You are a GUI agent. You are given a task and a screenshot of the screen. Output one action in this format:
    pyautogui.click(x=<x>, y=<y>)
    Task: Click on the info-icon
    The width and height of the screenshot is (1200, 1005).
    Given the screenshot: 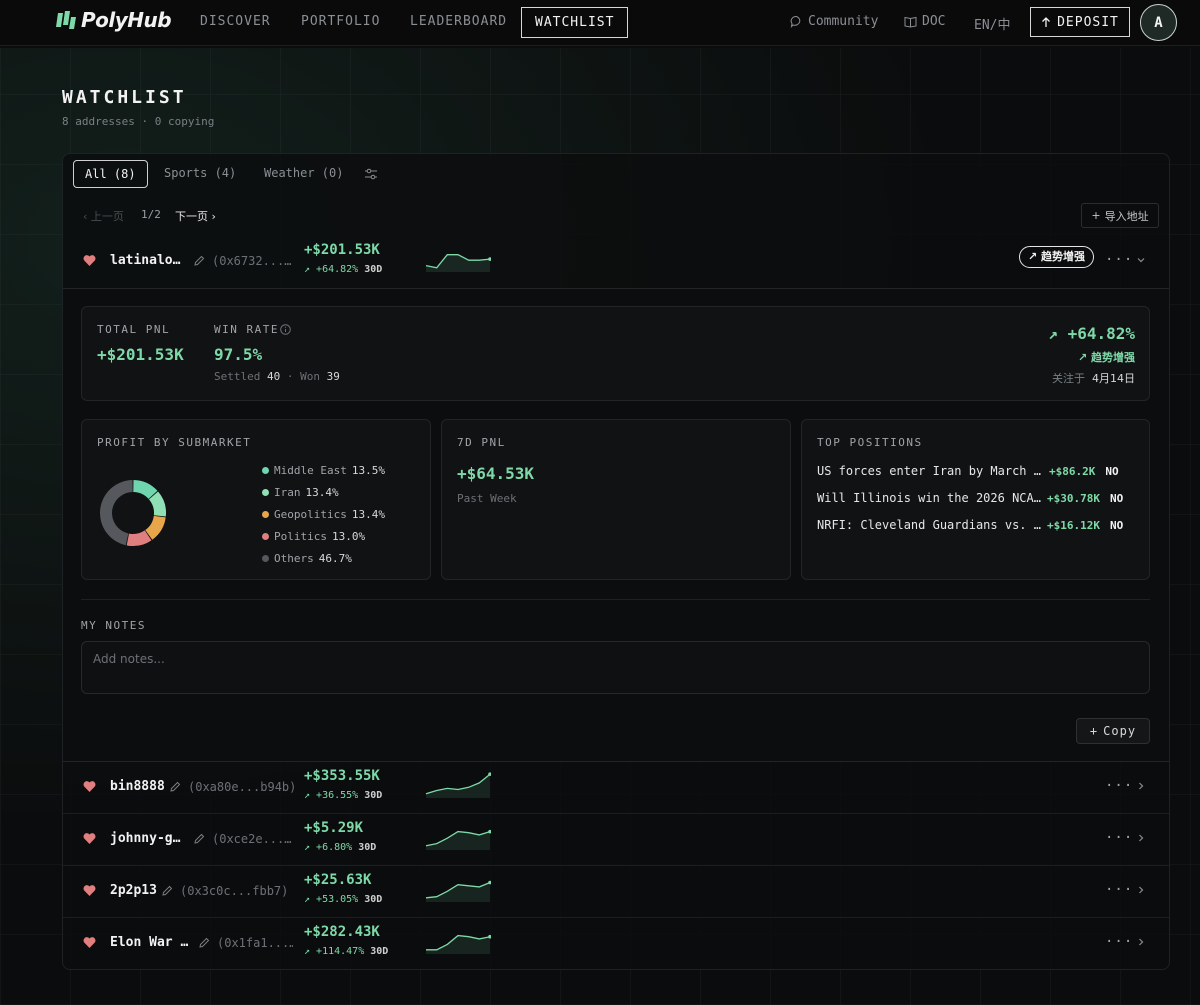 What is the action you would take?
    pyautogui.click(x=285, y=329)
    